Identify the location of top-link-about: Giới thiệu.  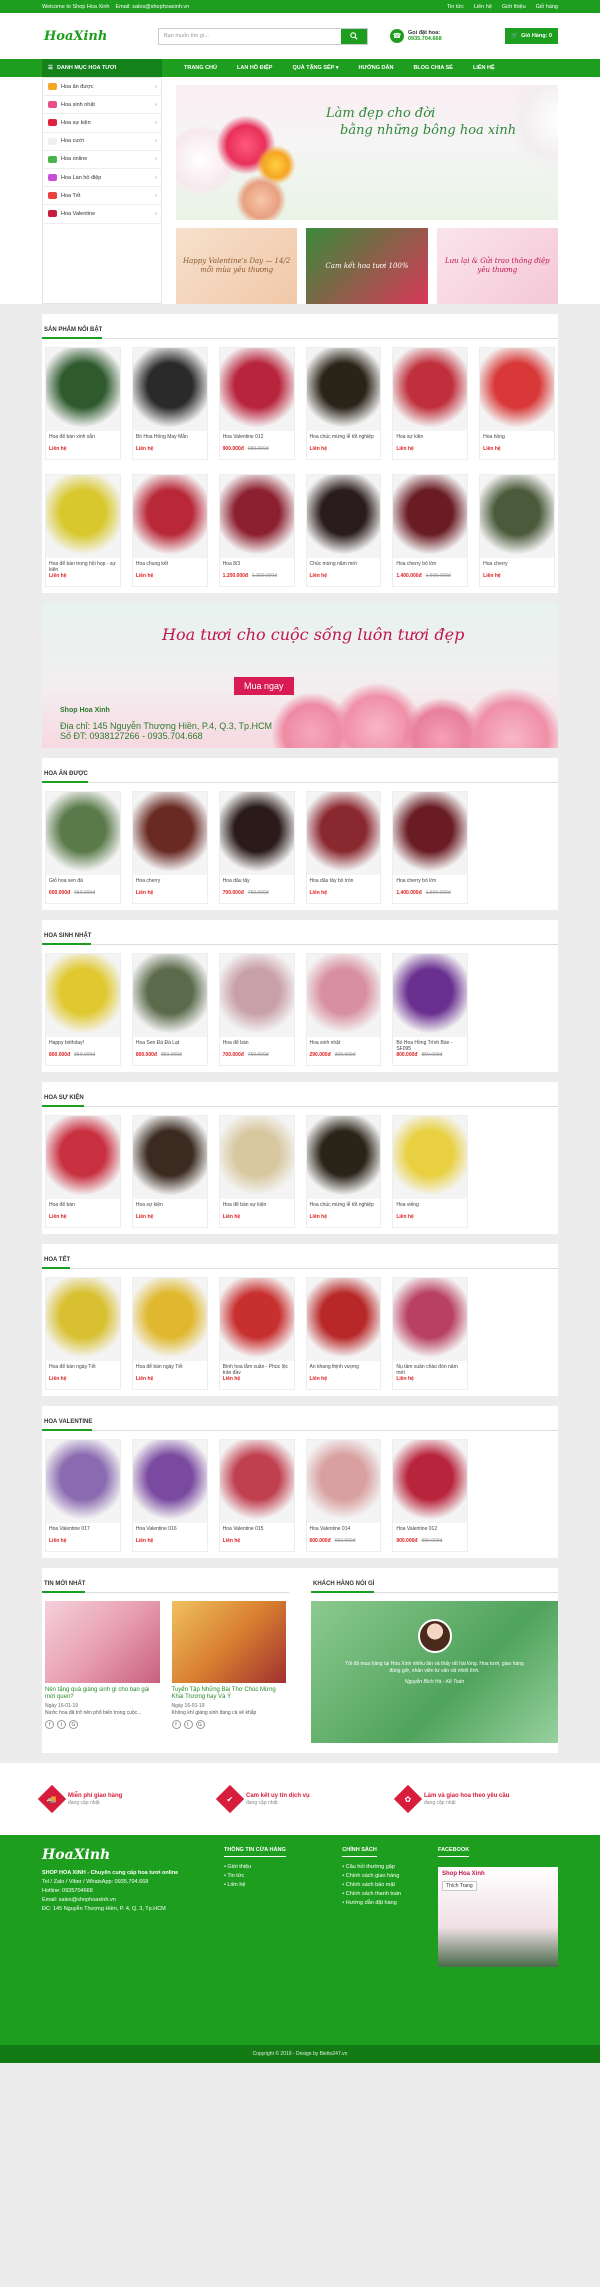
(514, 7).